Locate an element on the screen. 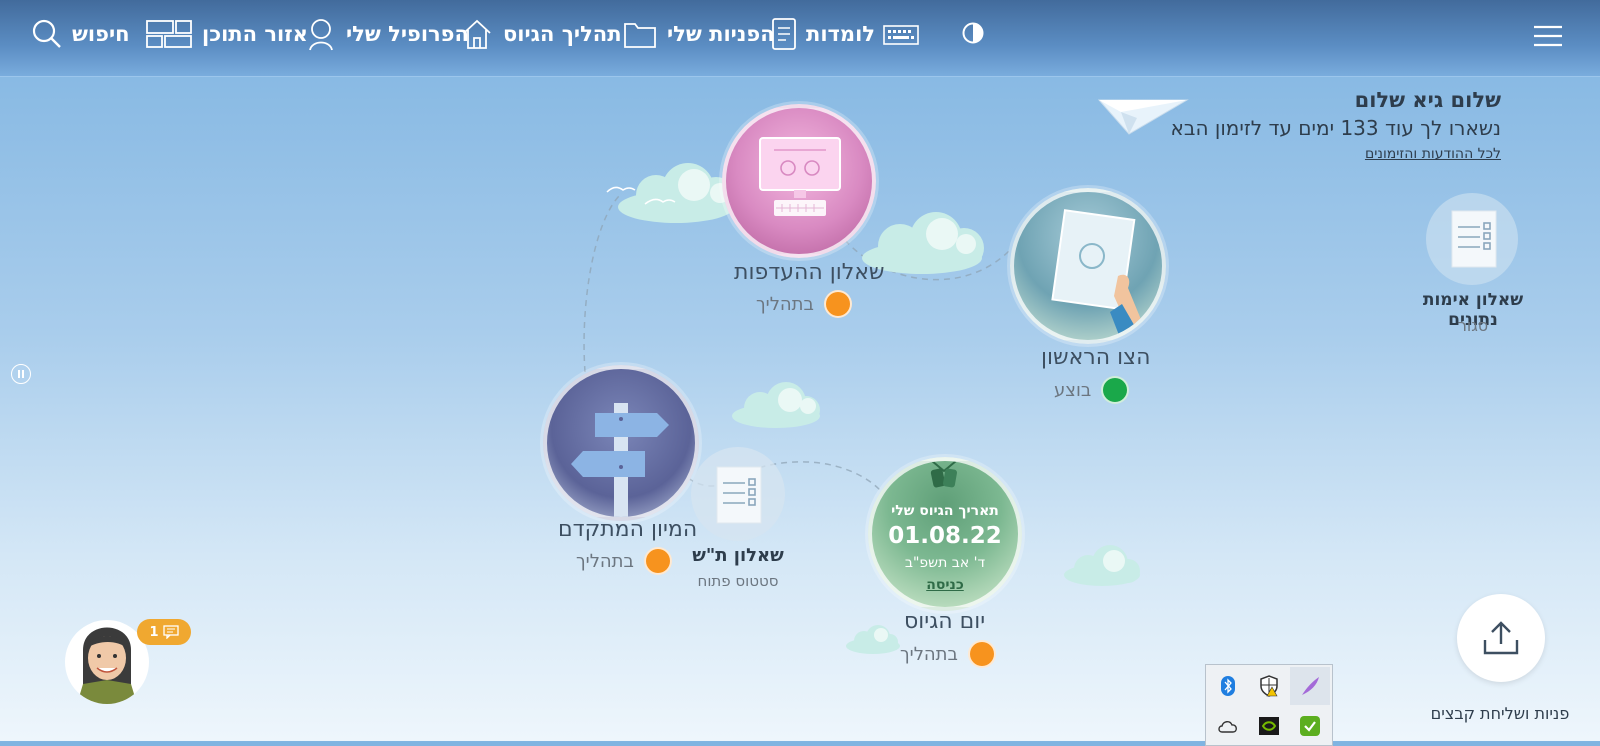 This screenshot has height=746, width=1600. tash-questionnaire-node is located at coordinates (738, 494).